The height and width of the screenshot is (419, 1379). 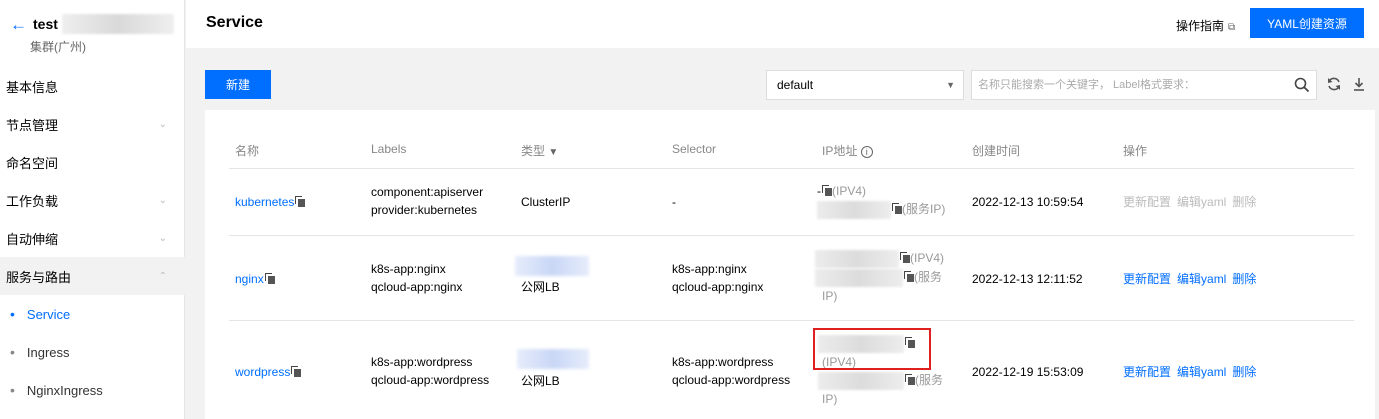 I want to click on header-ops: 操作, so click(x=1135, y=151).